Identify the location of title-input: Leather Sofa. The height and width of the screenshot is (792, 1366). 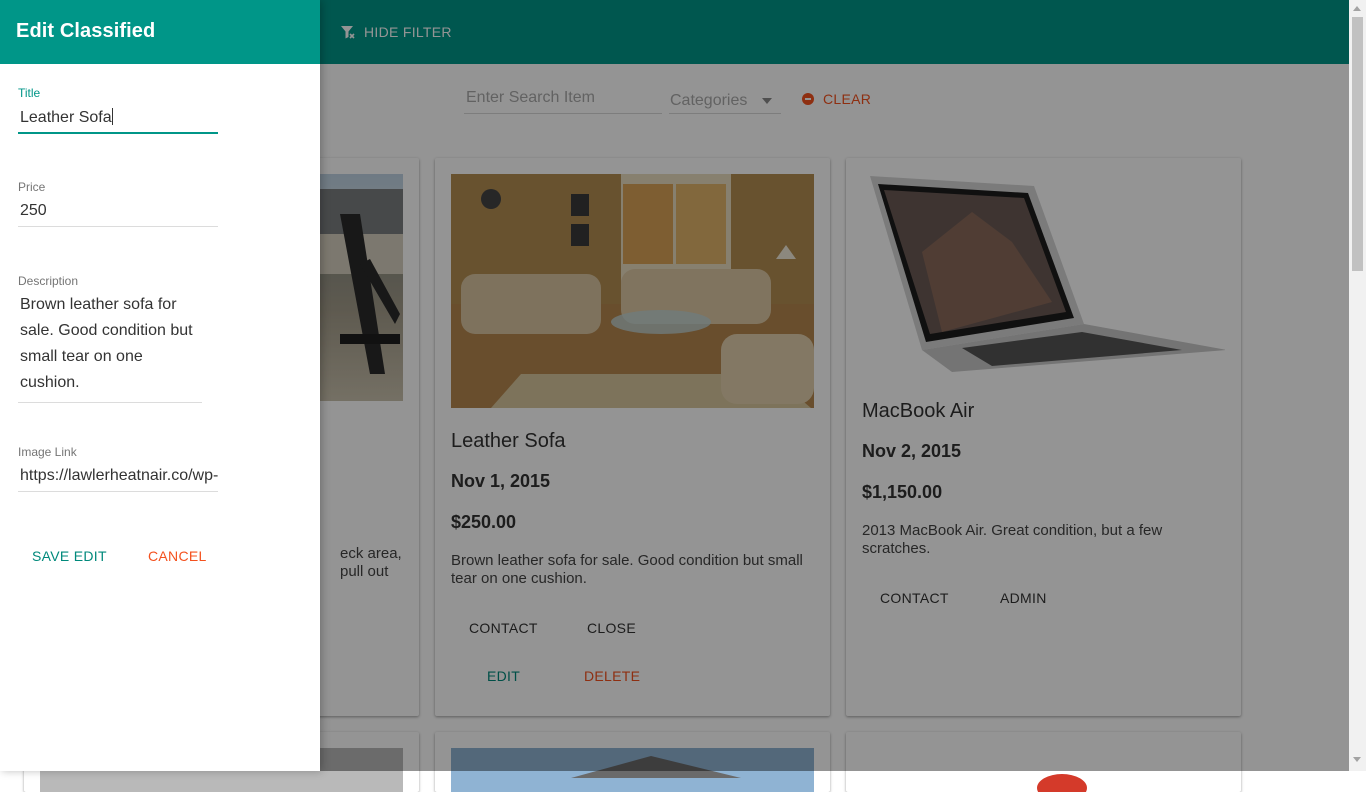
(118, 119).